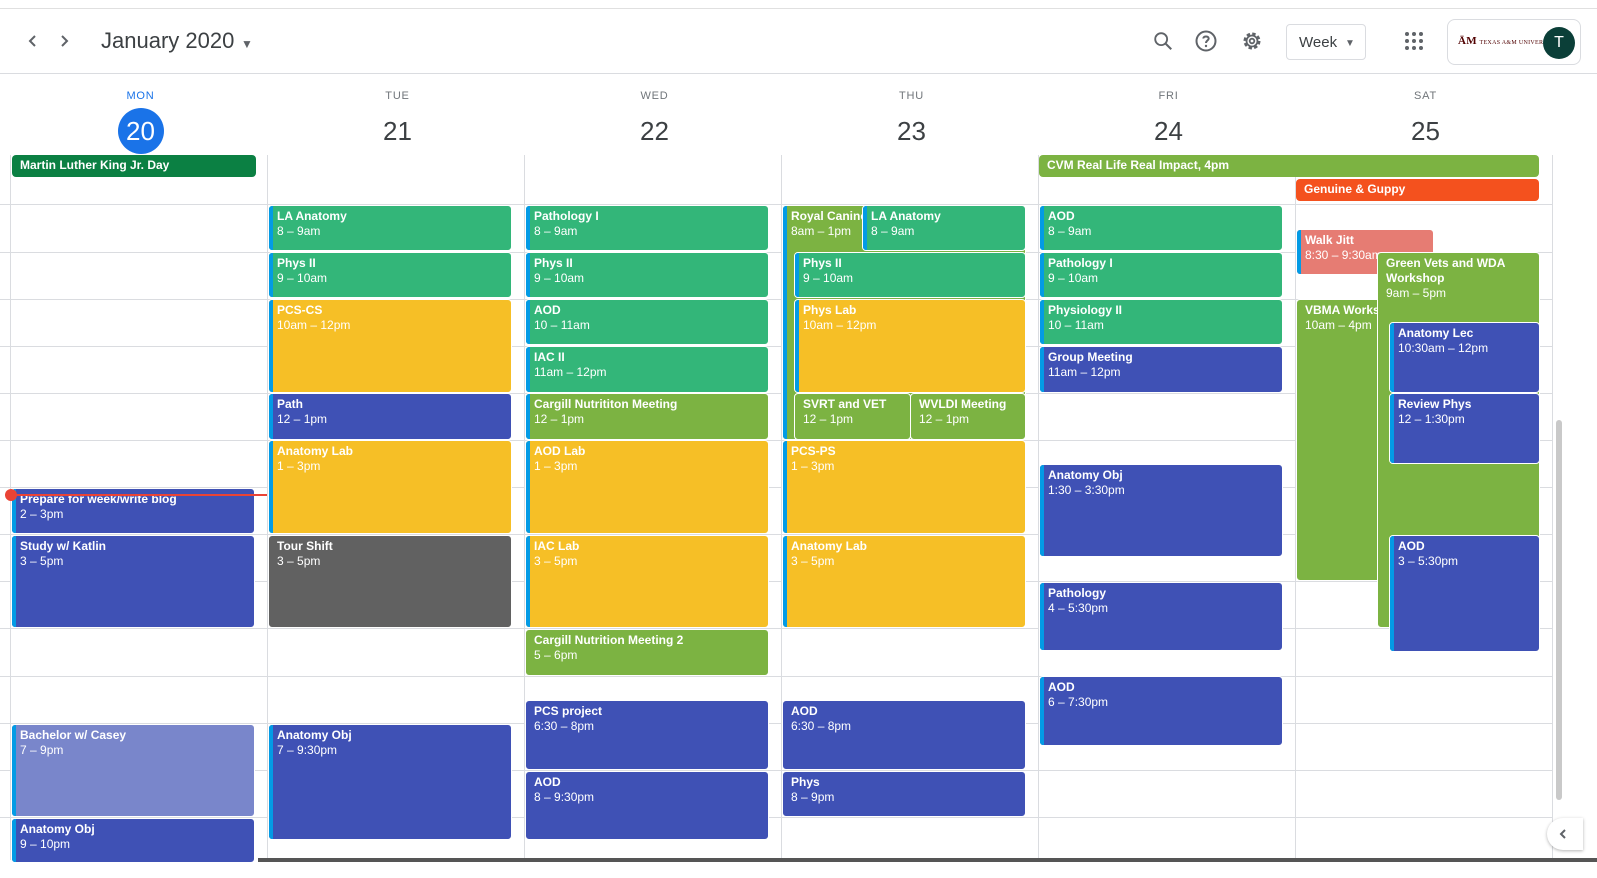 The width and height of the screenshot is (1597, 878). I want to click on event-card: Anatomy Lec 10:30am – 12pm, so click(1464, 357).